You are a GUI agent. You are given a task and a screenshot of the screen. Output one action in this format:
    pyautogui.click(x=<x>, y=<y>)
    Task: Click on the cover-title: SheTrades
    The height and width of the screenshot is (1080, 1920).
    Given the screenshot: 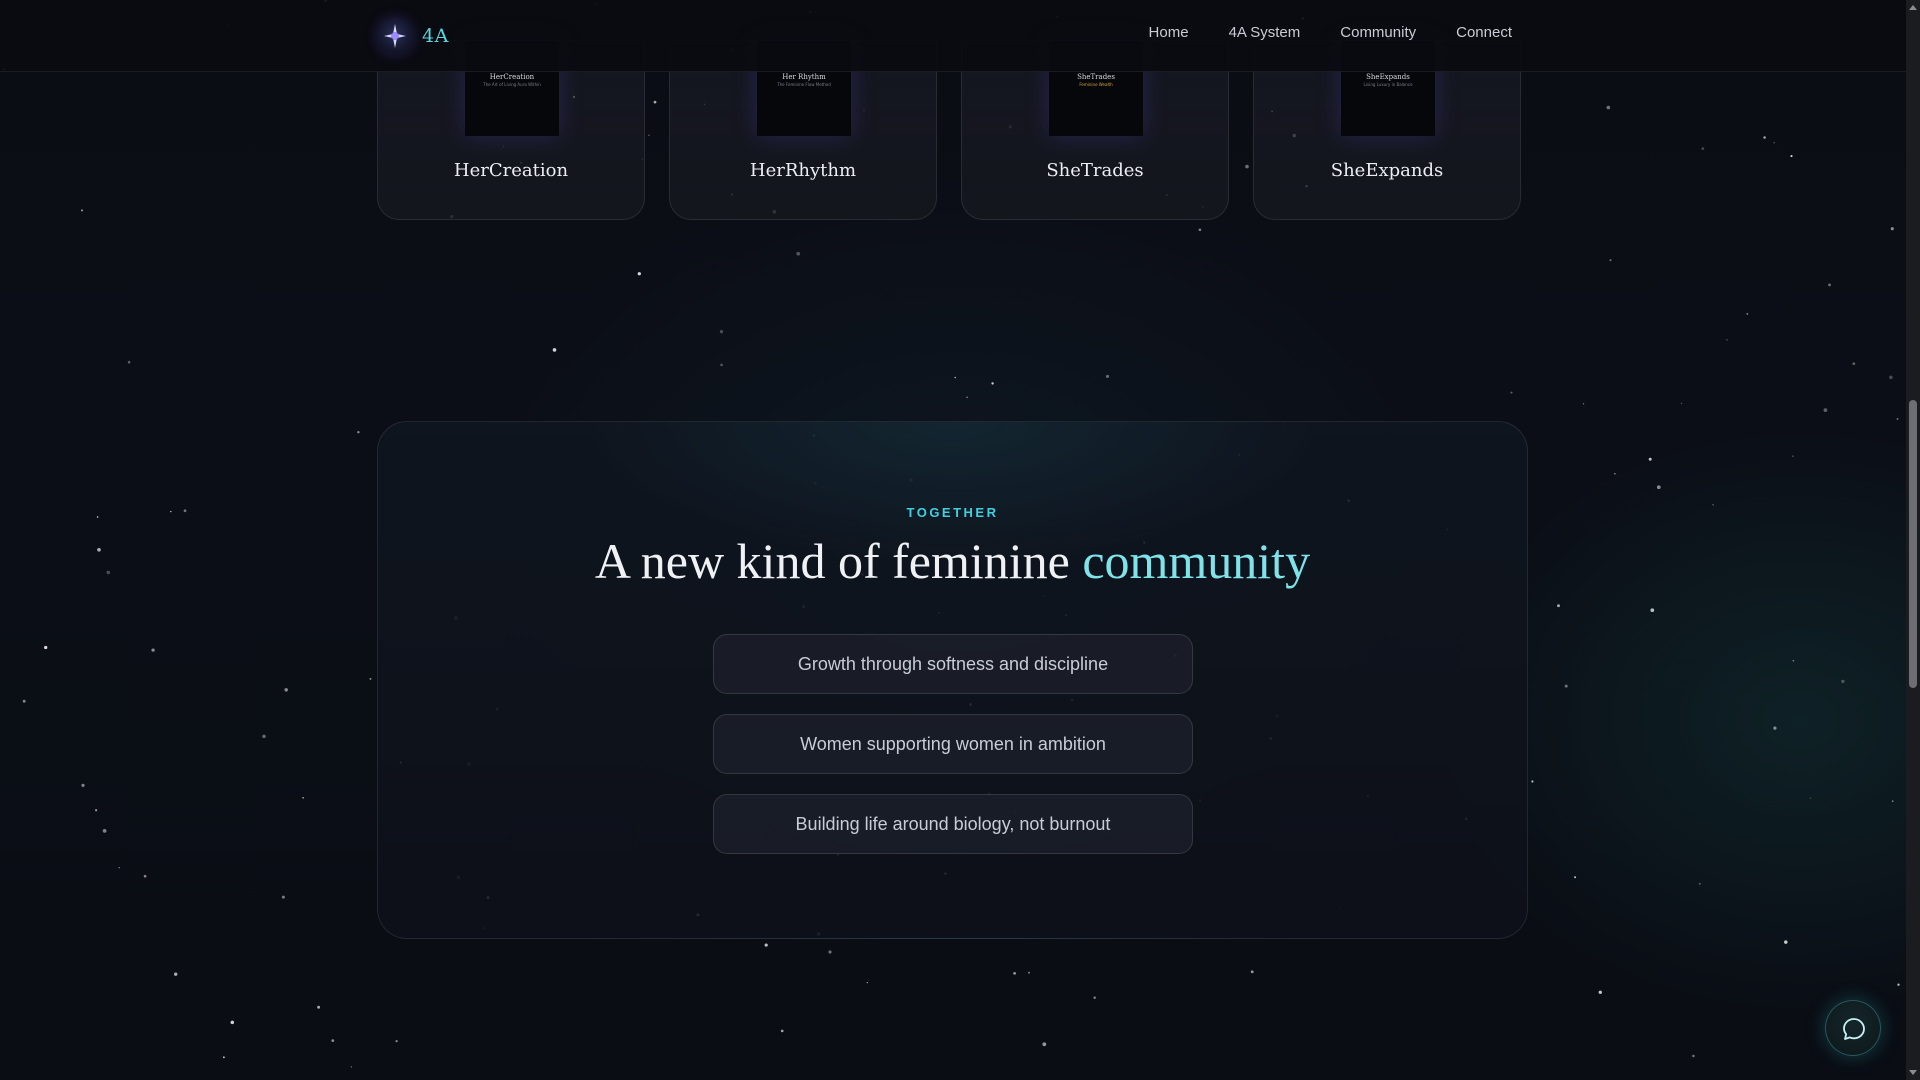 What is the action you would take?
    pyautogui.click(x=1096, y=77)
    